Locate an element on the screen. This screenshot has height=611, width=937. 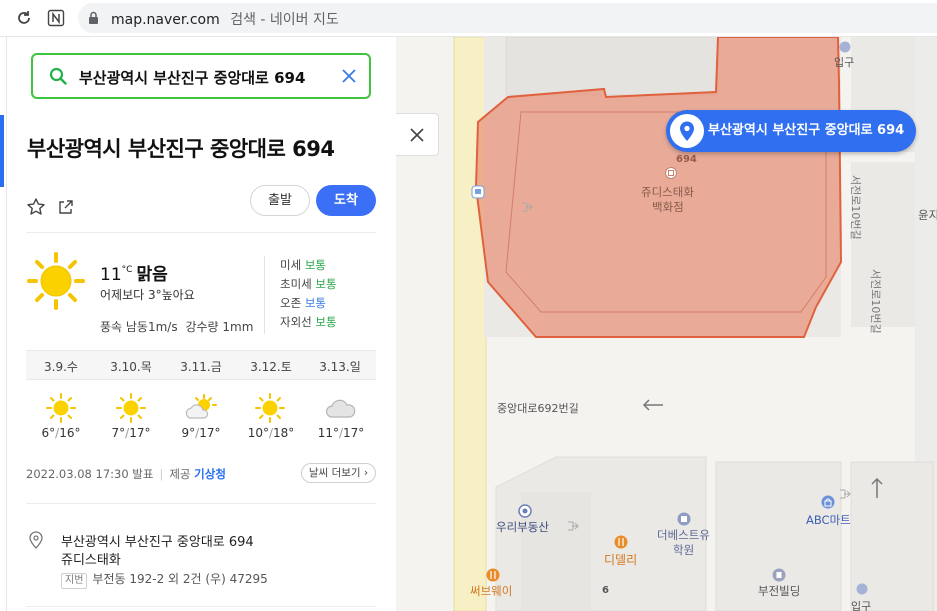
map-label-building-no: 694 is located at coordinates (686, 159).